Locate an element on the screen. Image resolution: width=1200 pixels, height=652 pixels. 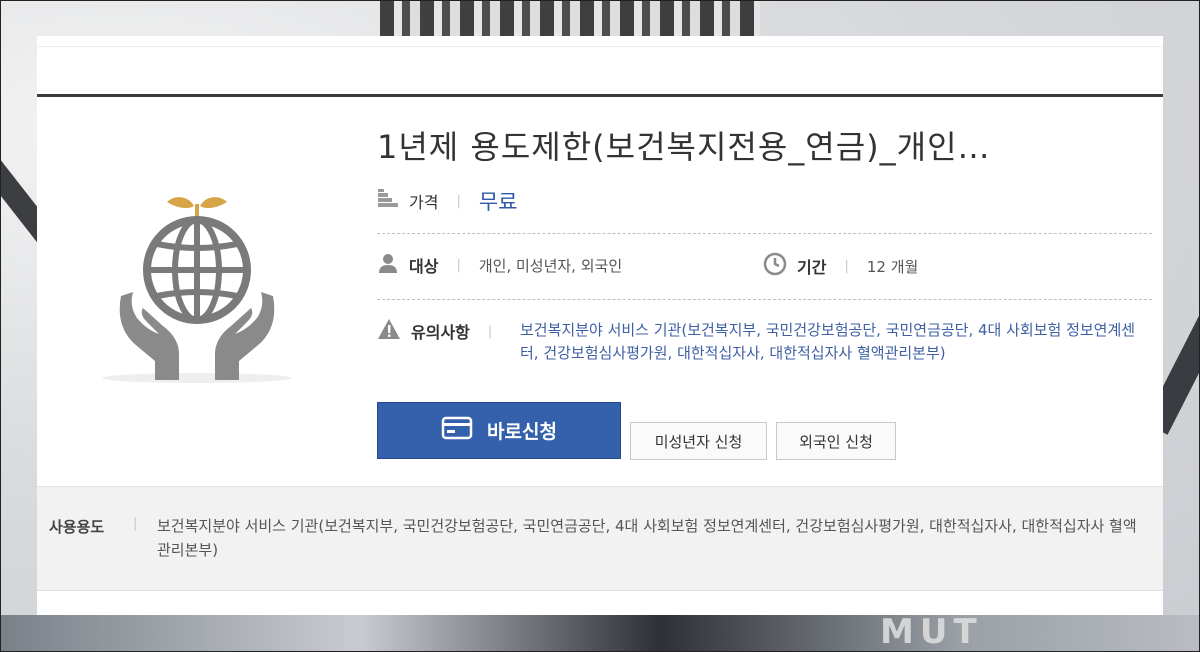
apply-now-button: 바로신청 is located at coordinates (499, 430).